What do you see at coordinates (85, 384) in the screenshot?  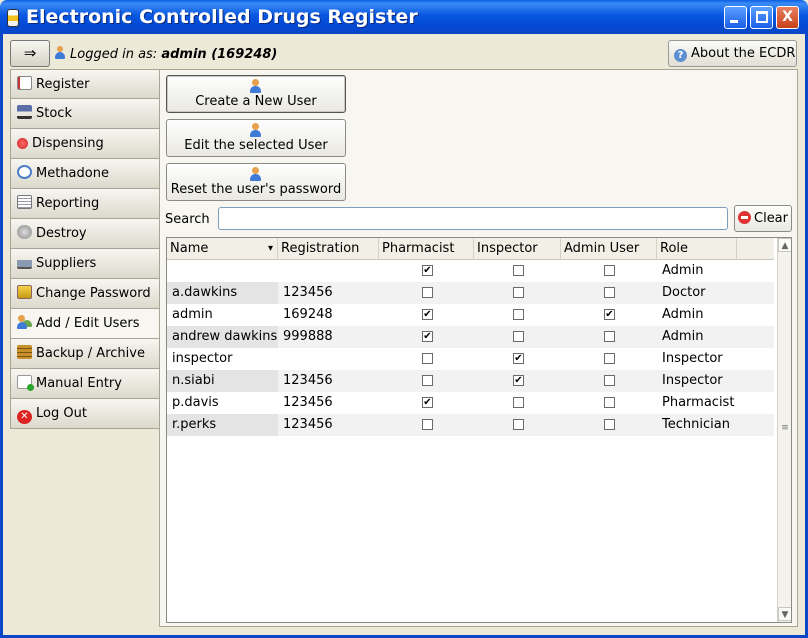 I see `sidebar-item-manual-entry: Manual Entry` at bounding box center [85, 384].